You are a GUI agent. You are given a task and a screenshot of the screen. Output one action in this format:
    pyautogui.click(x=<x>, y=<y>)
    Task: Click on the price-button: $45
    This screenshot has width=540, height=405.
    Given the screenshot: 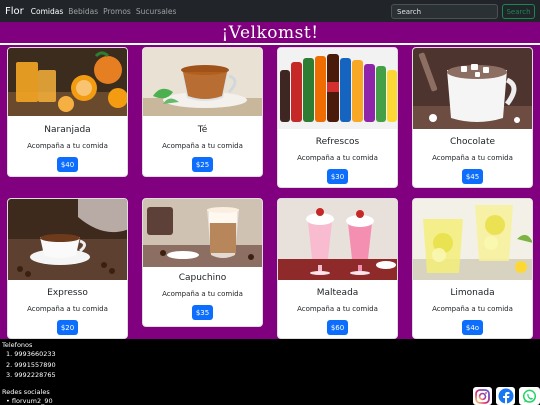 What is the action you would take?
    pyautogui.click(x=472, y=176)
    